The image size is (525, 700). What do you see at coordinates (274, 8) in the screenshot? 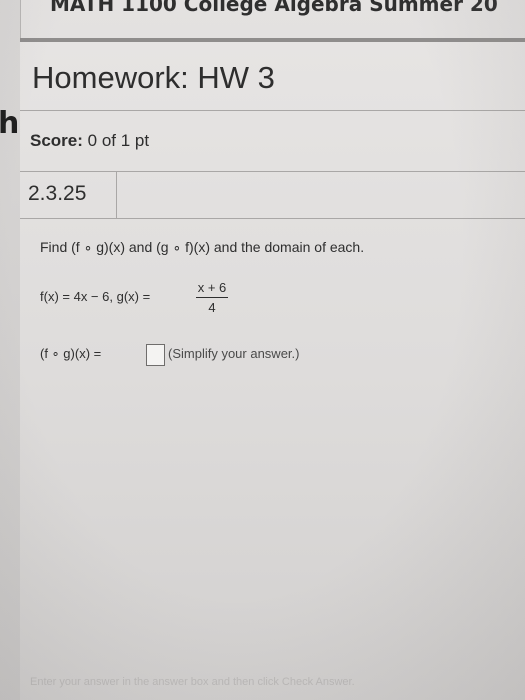
I see `course-title: MATH 1100 College Algebra Summer 20` at bounding box center [274, 8].